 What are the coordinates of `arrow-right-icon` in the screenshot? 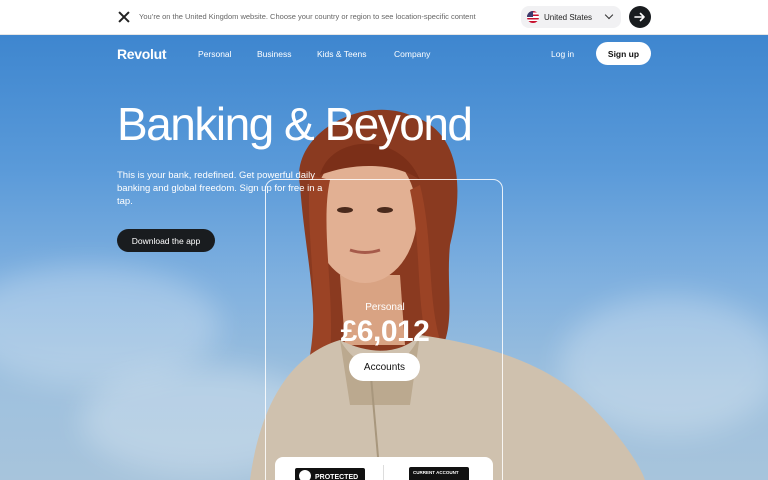 It's located at (639, 17).